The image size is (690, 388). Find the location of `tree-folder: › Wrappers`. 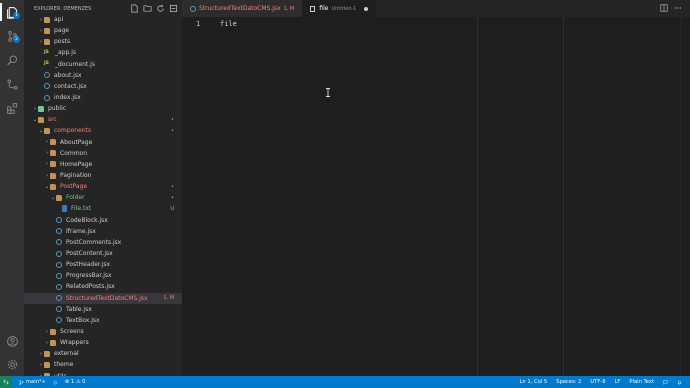

tree-folder: › Wrappers is located at coordinates (103, 342).